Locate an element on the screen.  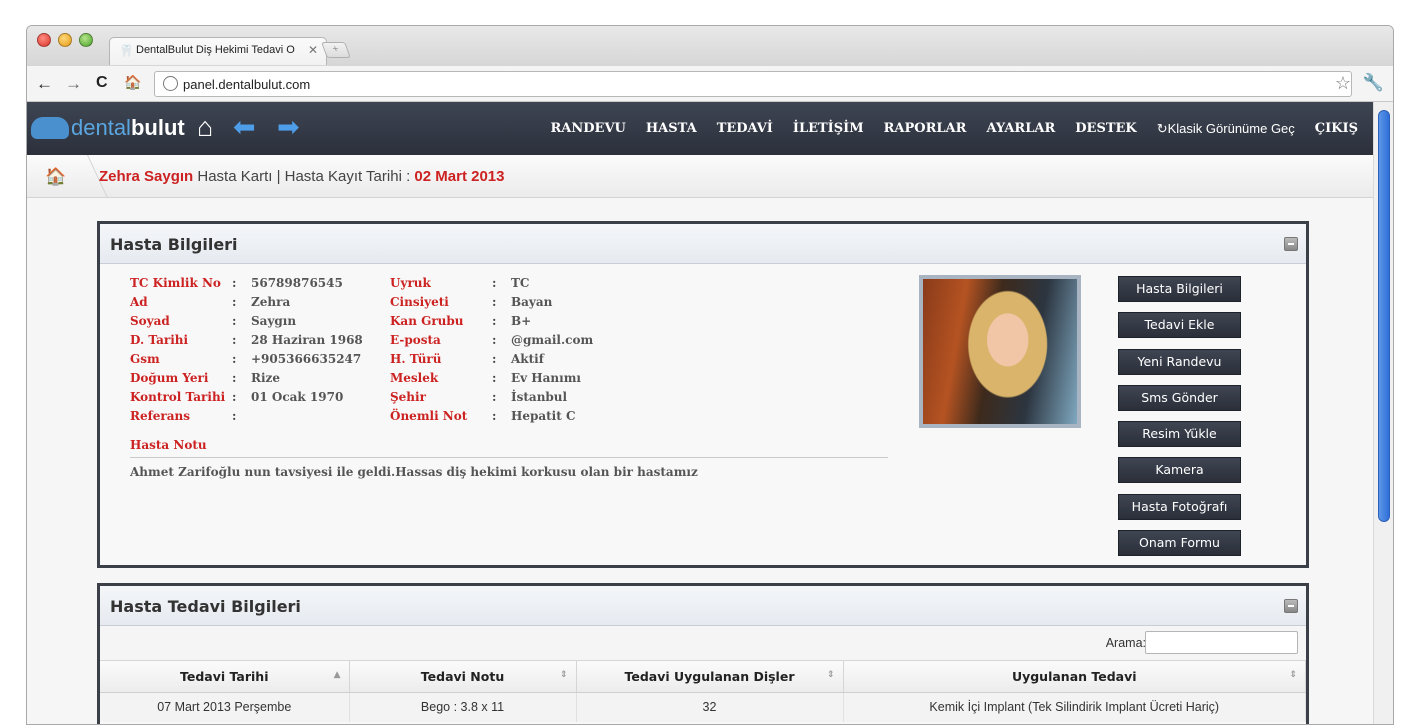
patient-photo-frame is located at coordinates (1000, 351).